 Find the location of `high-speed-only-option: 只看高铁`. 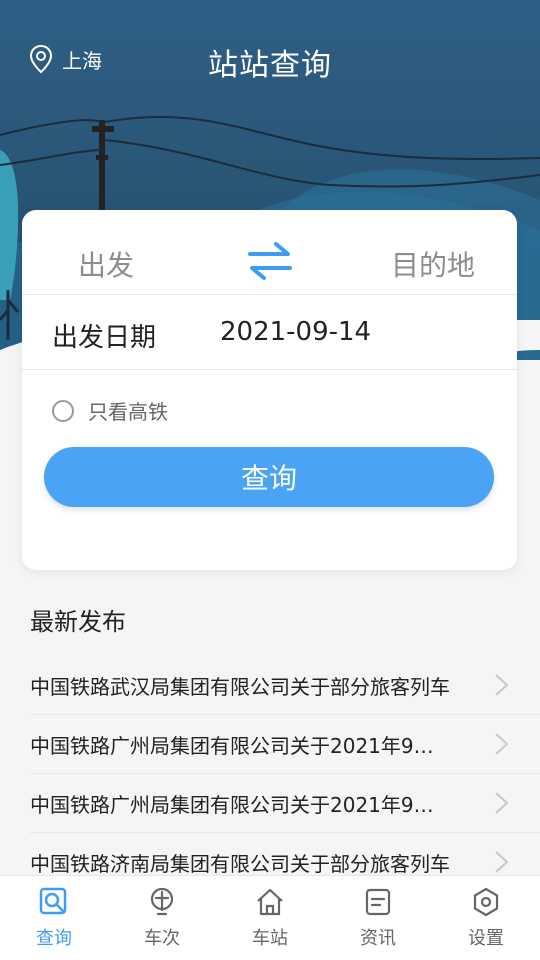

high-speed-only-option: 只看高铁 is located at coordinates (110, 410).